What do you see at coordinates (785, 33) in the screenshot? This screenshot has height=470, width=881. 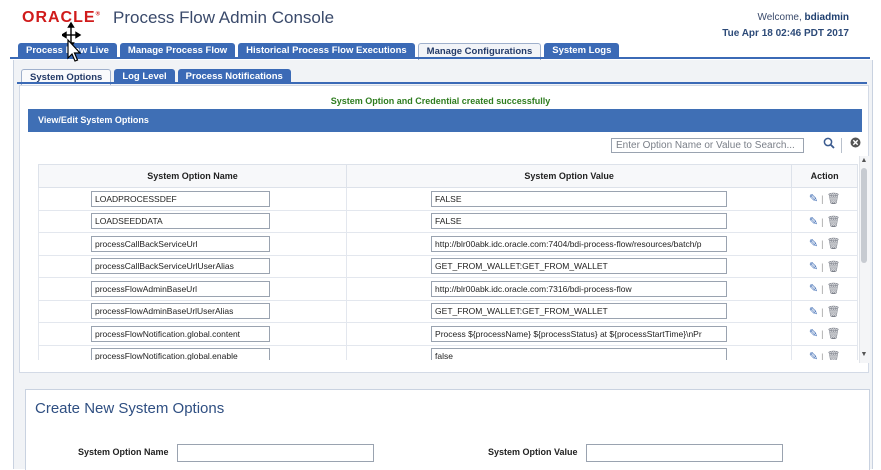 I see `datetime: Tue Apr 18 02:46 PDT 2017` at bounding box center [785, 33].